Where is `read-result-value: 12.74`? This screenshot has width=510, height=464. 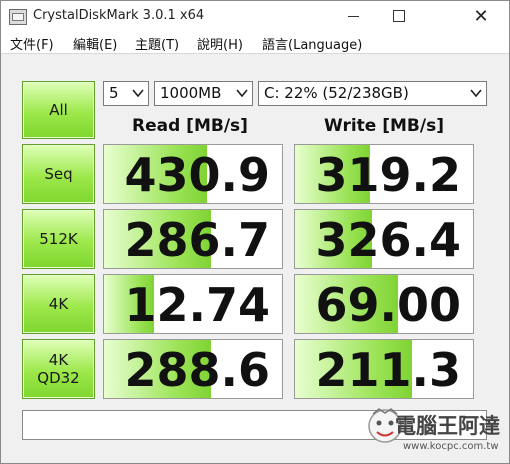
read-result-value: 12.74 is located at coordinates (197, 305).